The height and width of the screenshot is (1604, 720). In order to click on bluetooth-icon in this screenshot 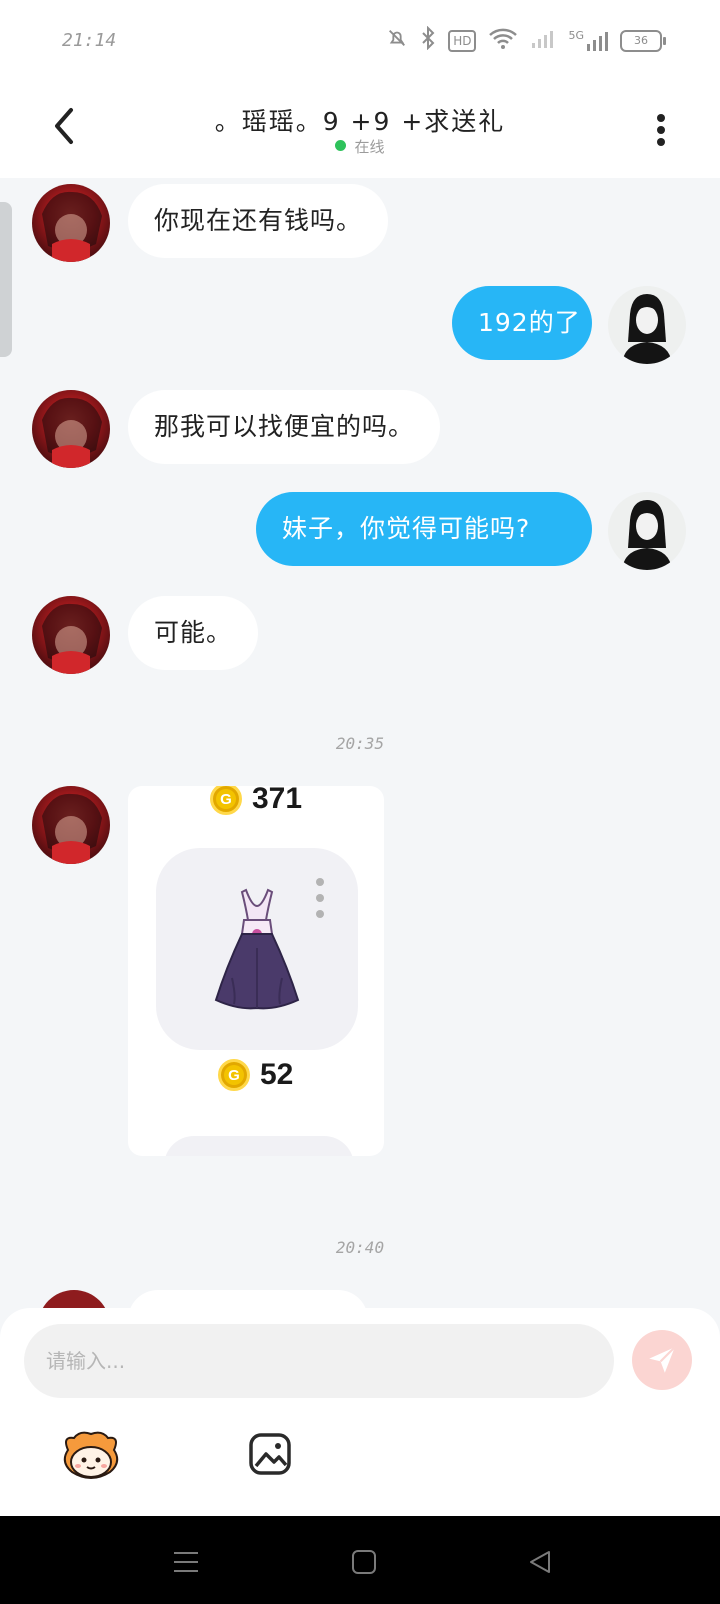, I will do `click(428, 40)`.